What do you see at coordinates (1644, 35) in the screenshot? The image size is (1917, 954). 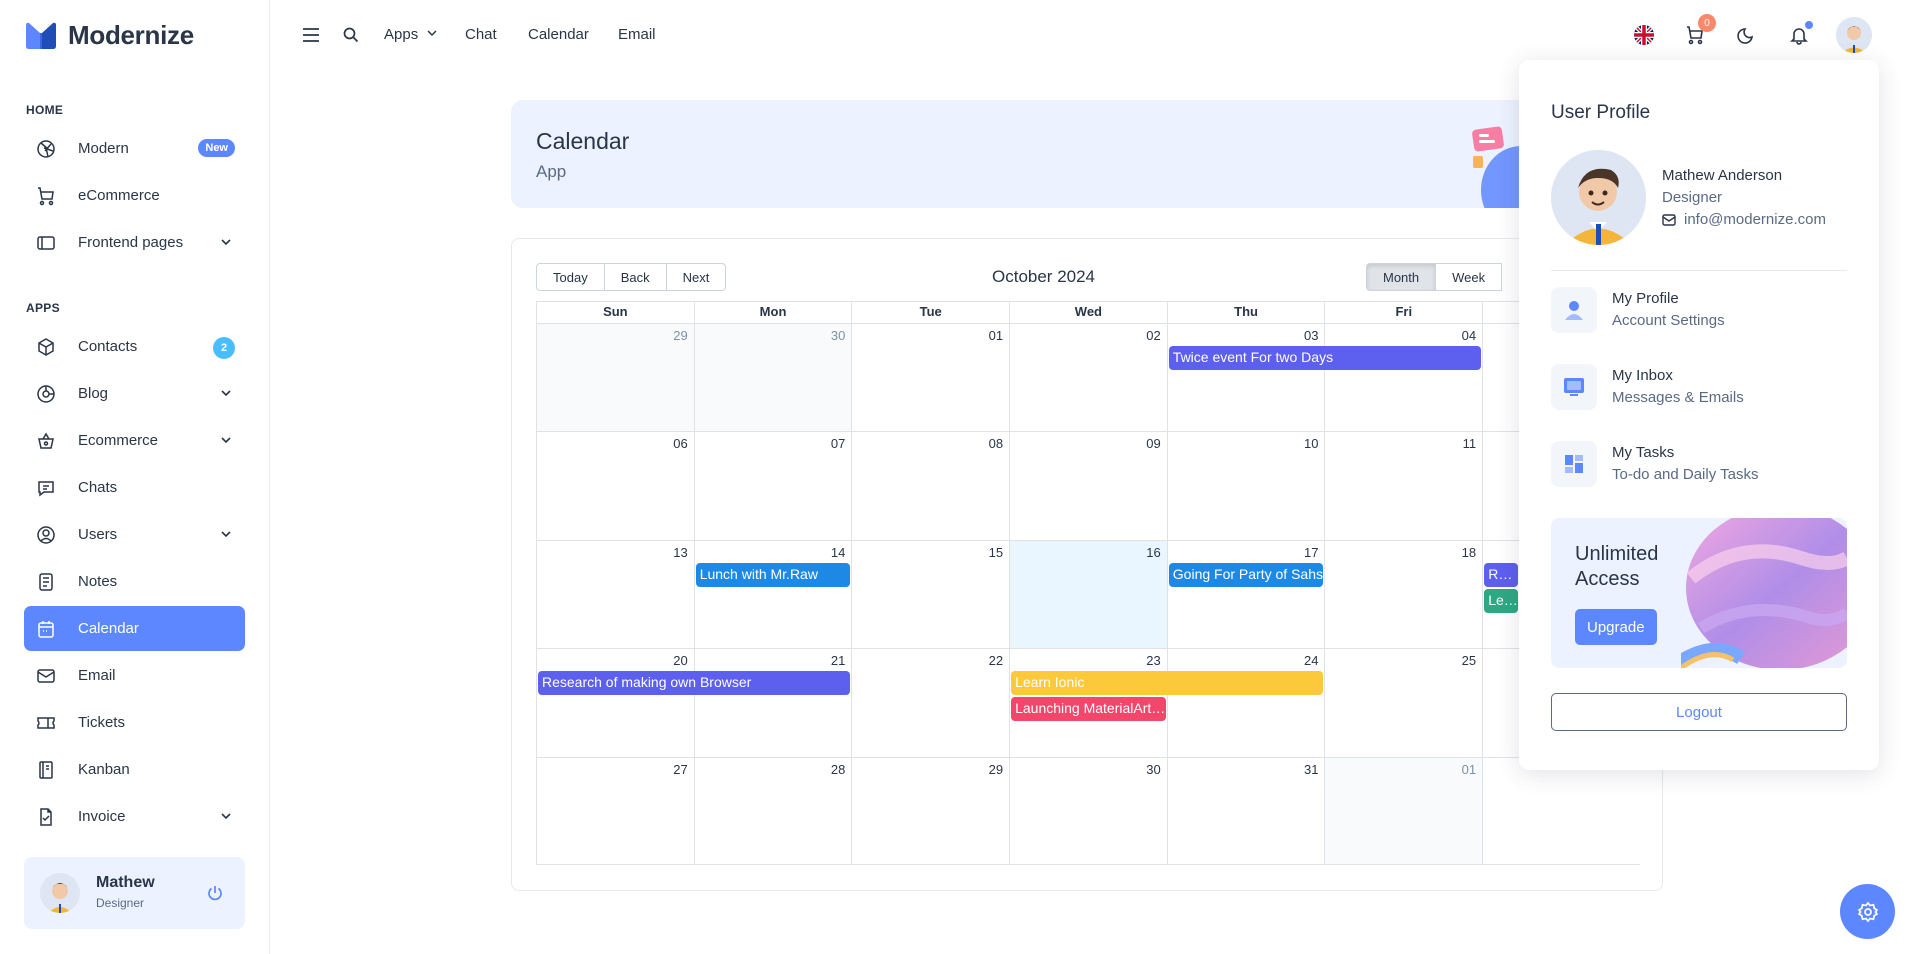 I see `language-flag-icon` at bounding box center [1644, 35].